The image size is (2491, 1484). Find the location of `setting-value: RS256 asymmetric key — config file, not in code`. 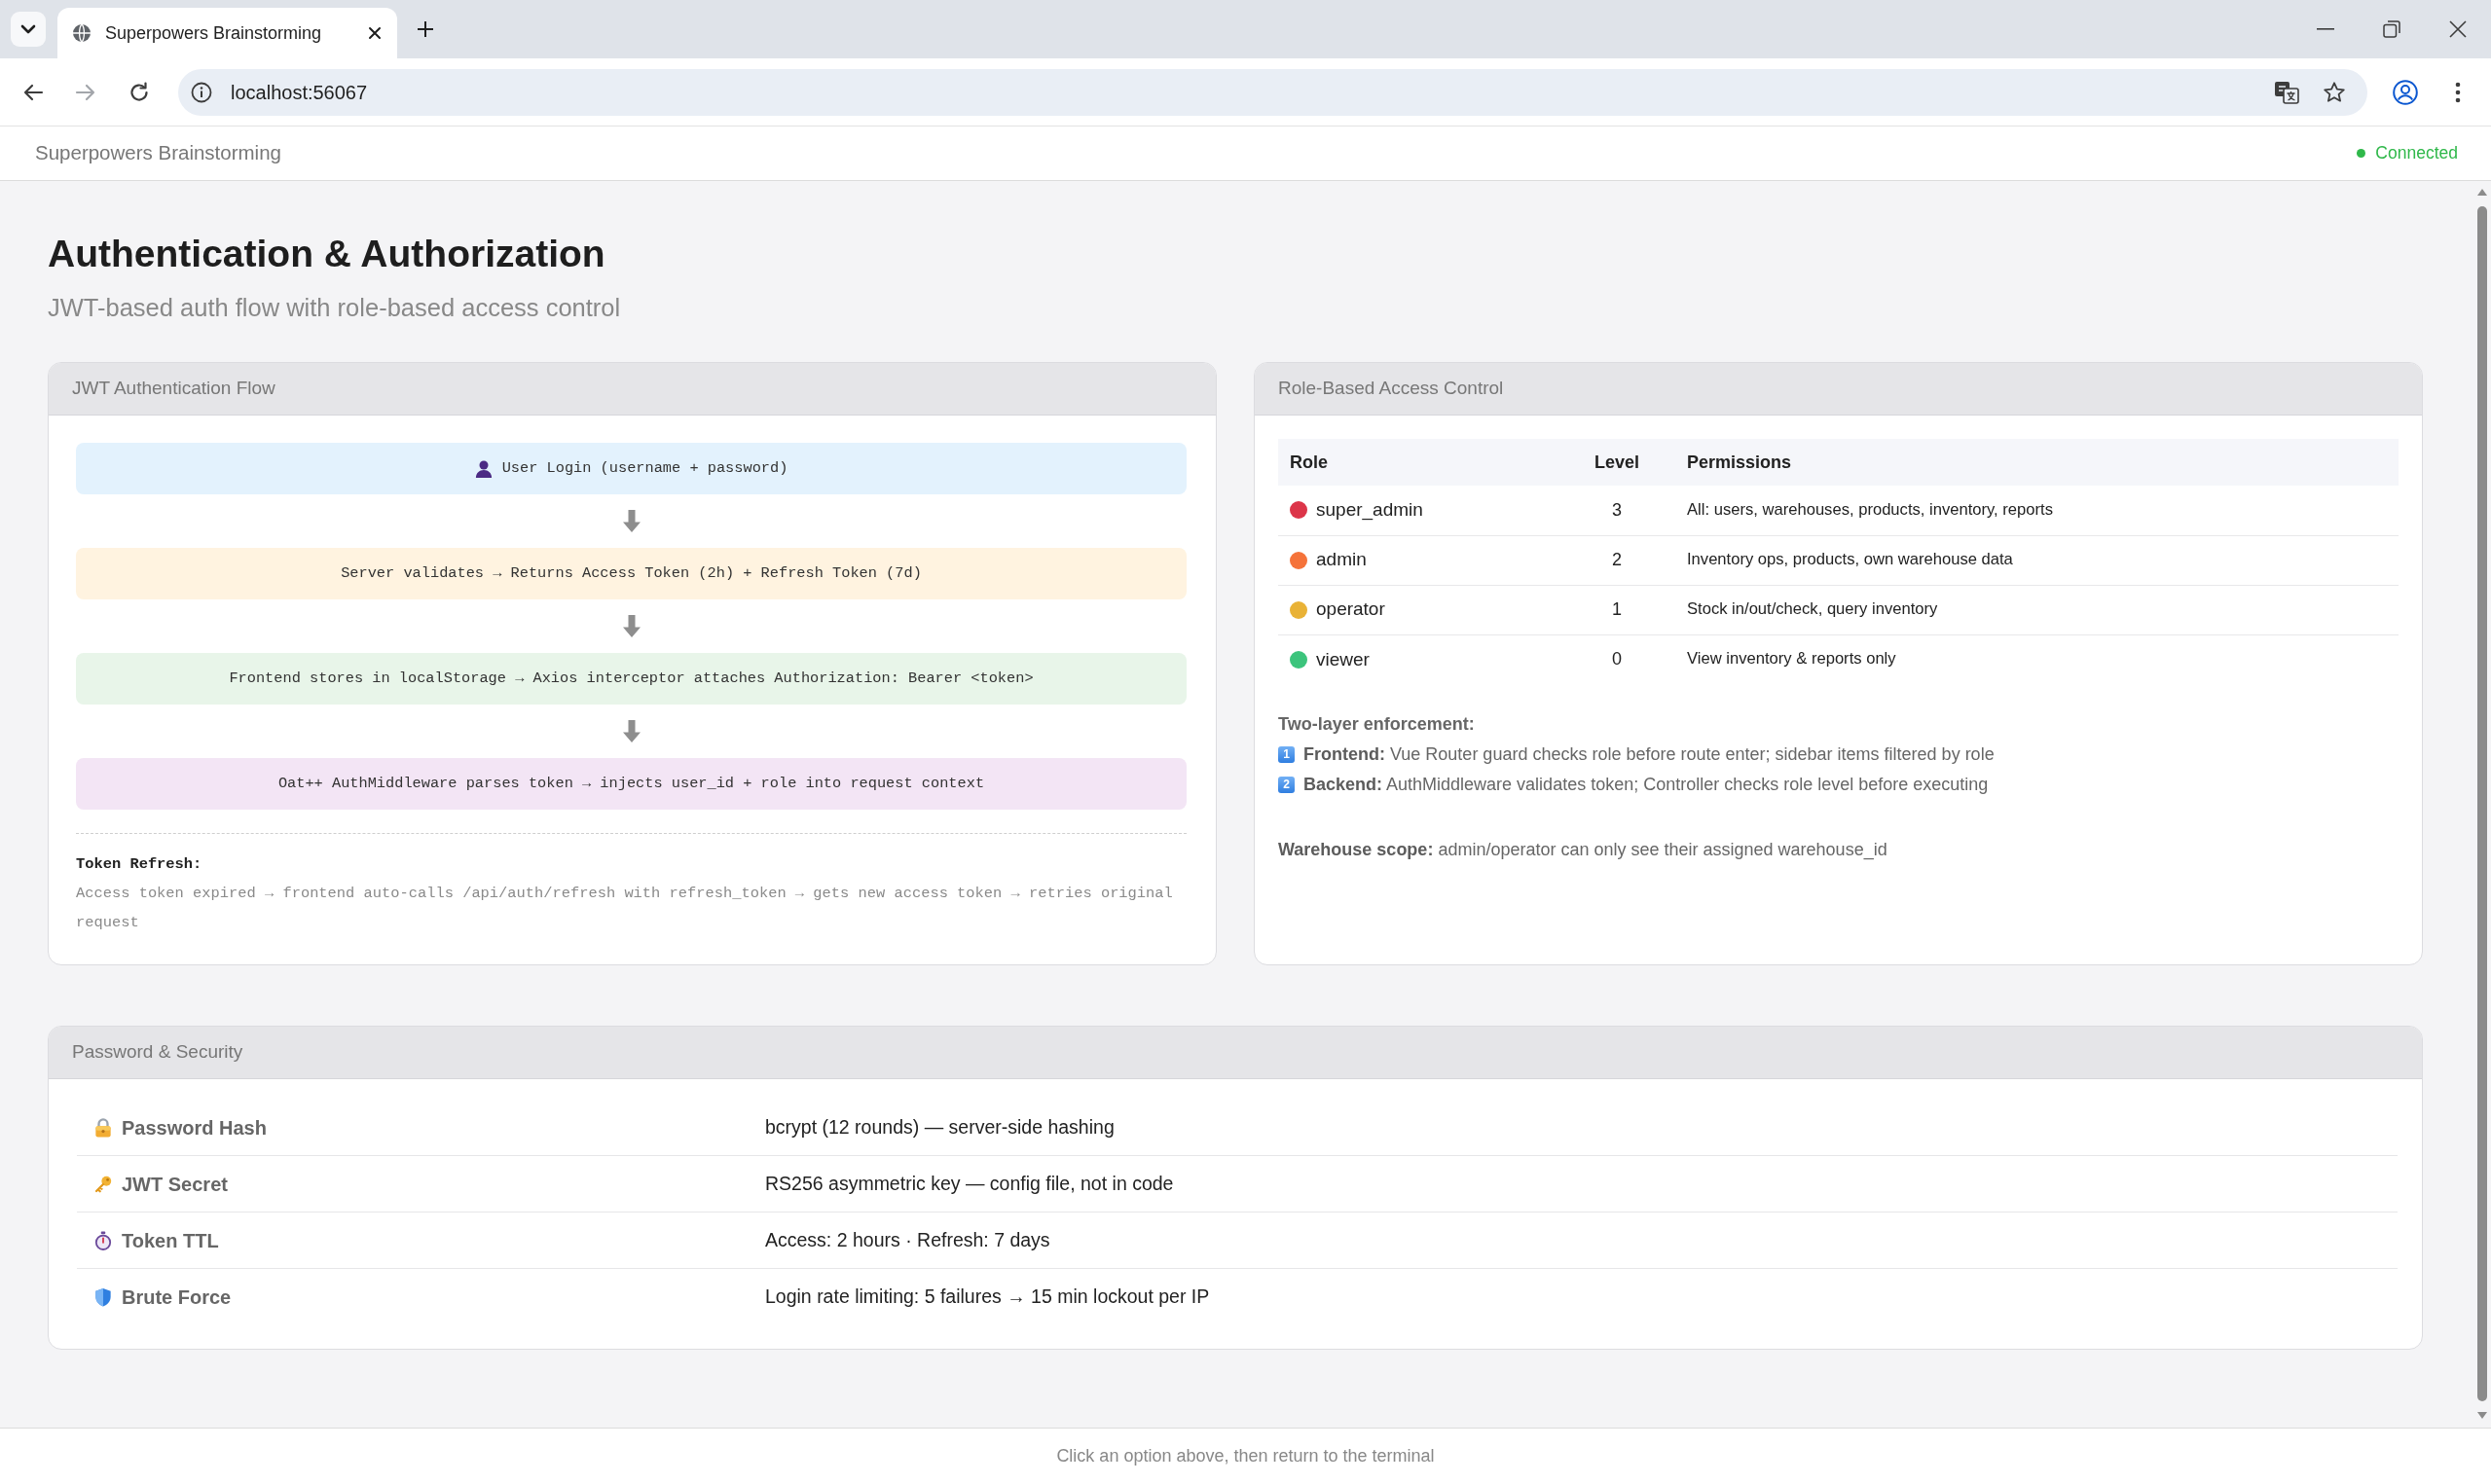

setting-value: RS256 asymmetric key — config file, not in code is located at coordinates (969, 1183).